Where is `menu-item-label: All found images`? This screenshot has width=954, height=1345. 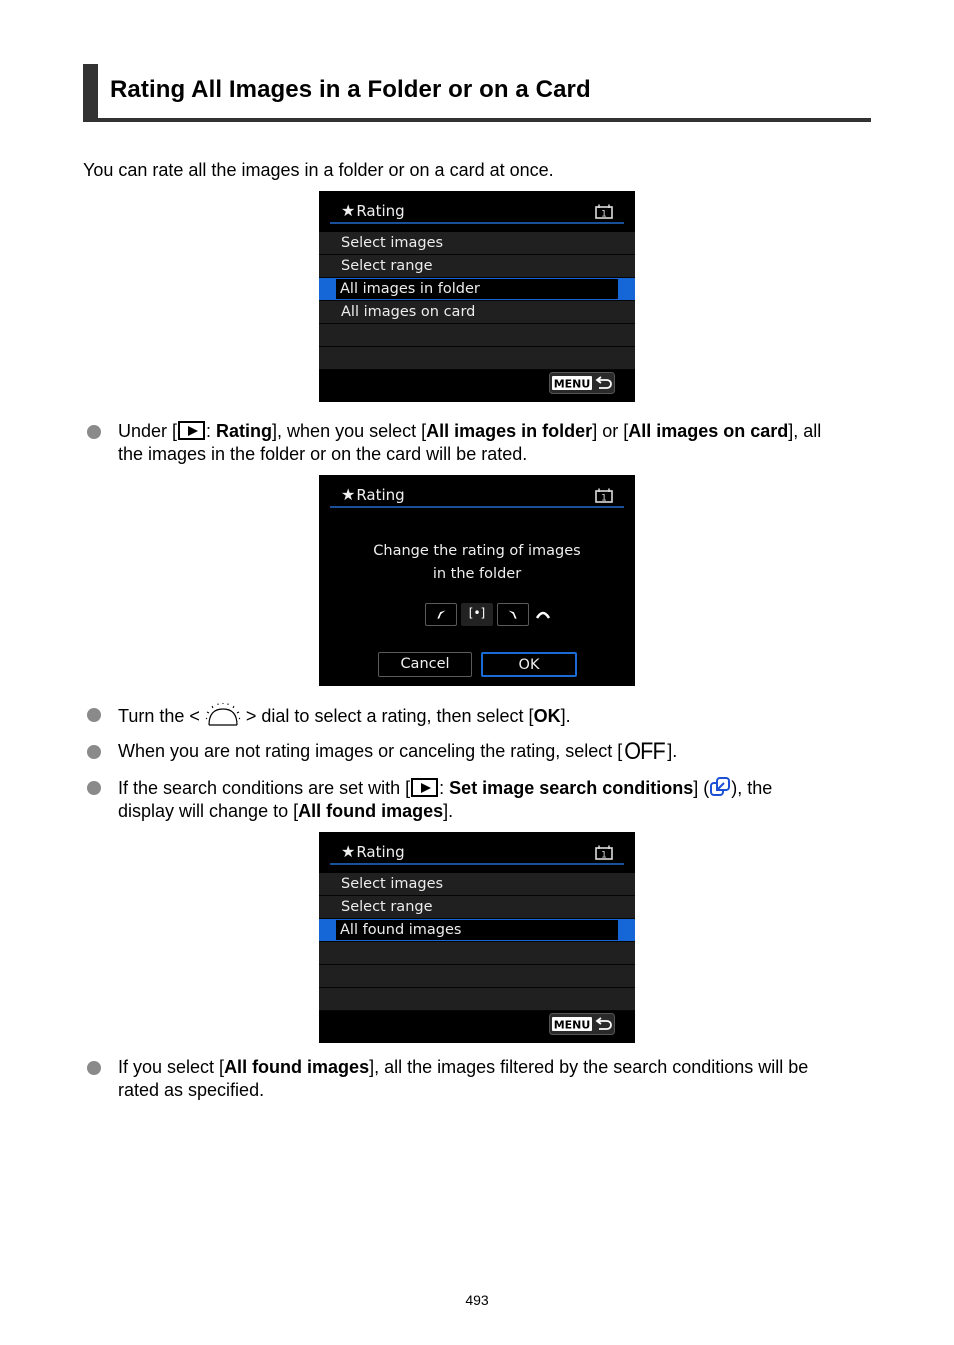
menu-item-label: All found images is located at coordinates (477, 930).